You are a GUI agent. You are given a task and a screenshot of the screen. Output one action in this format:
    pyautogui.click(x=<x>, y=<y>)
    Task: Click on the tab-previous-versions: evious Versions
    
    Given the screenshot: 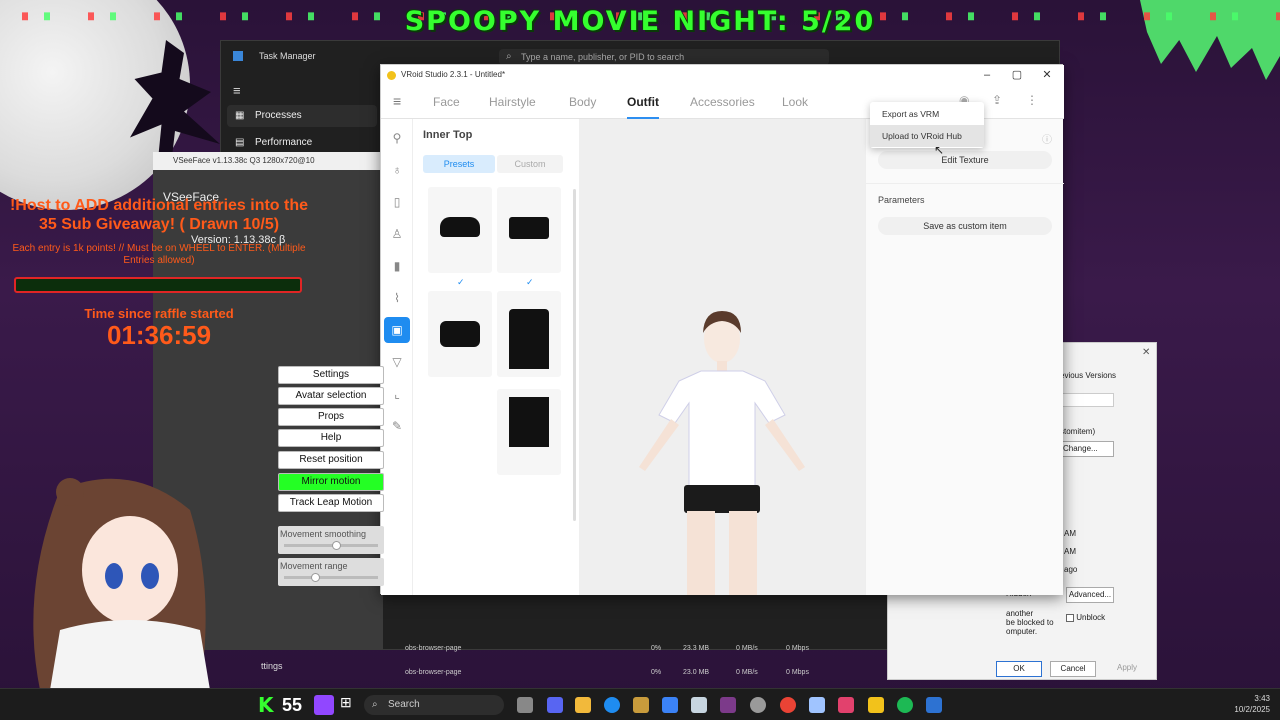 What is the action you would take?
    pyautogui.click(x=1088, y=375)
    